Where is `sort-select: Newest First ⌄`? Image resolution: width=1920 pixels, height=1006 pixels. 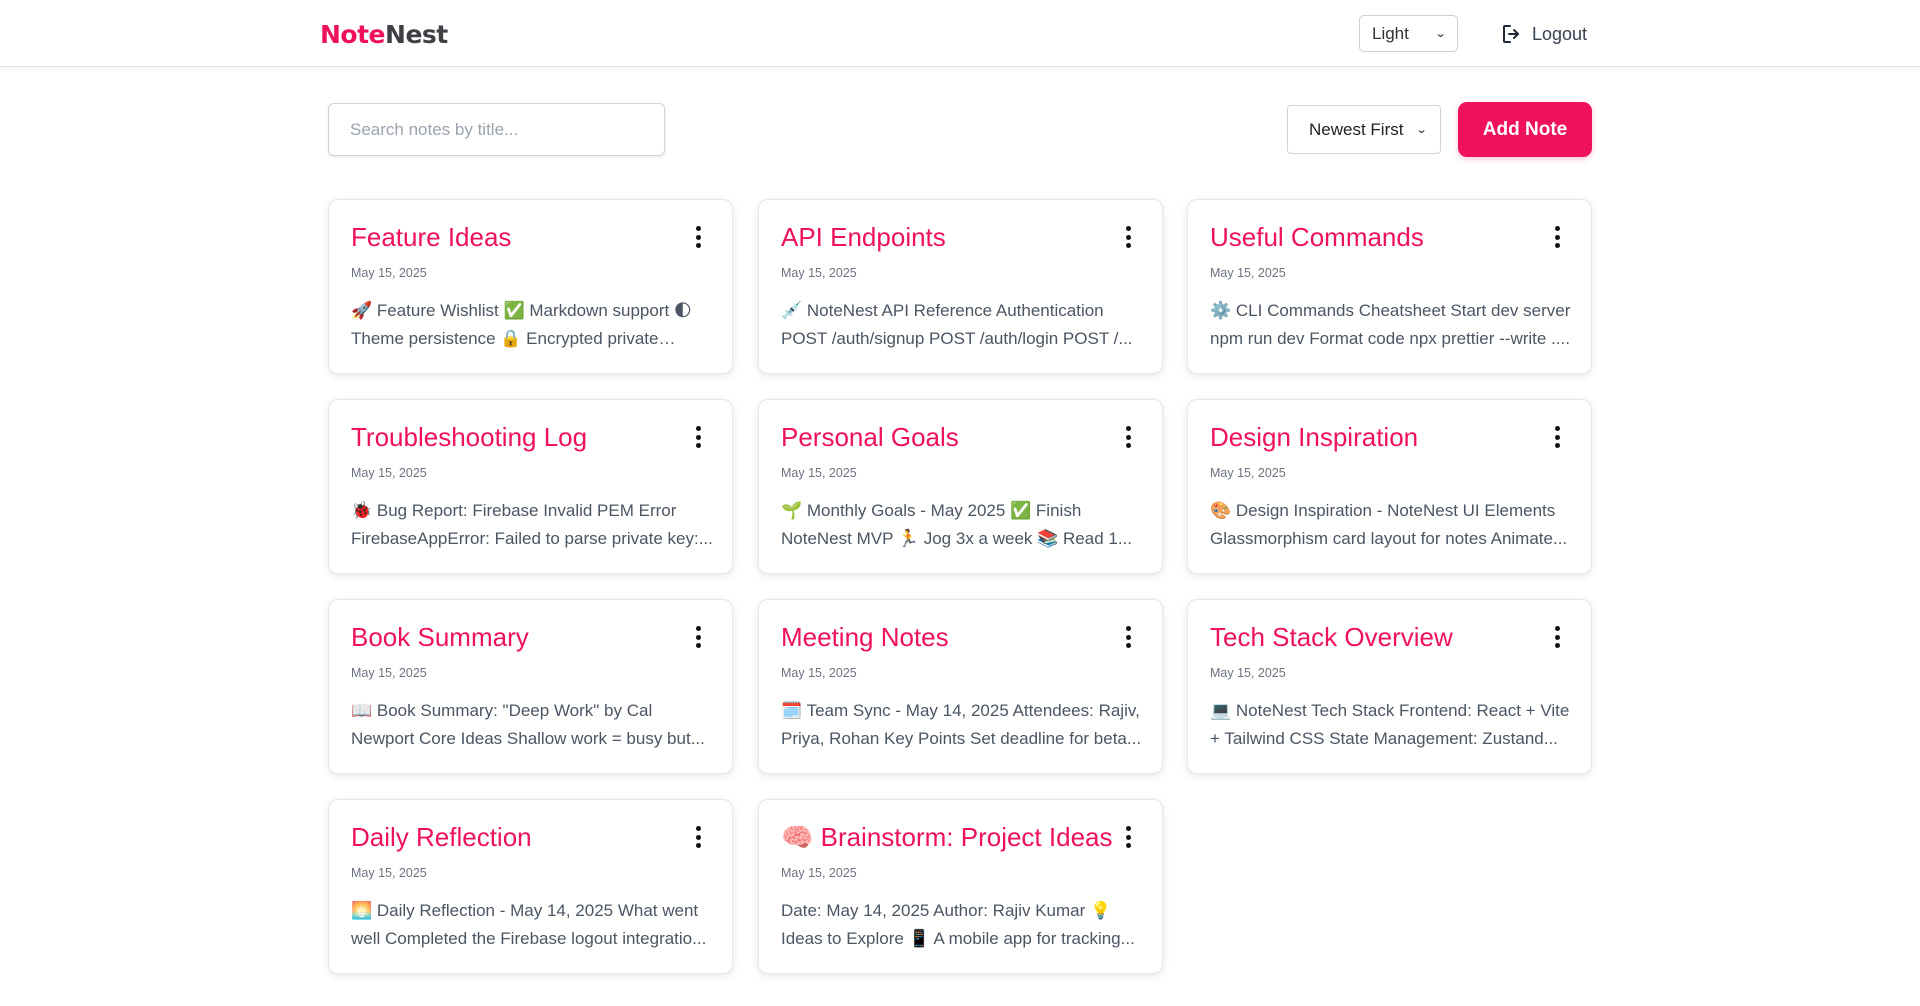
sort-select: Newest First ⌄ is located at coordinates (1364, 129).